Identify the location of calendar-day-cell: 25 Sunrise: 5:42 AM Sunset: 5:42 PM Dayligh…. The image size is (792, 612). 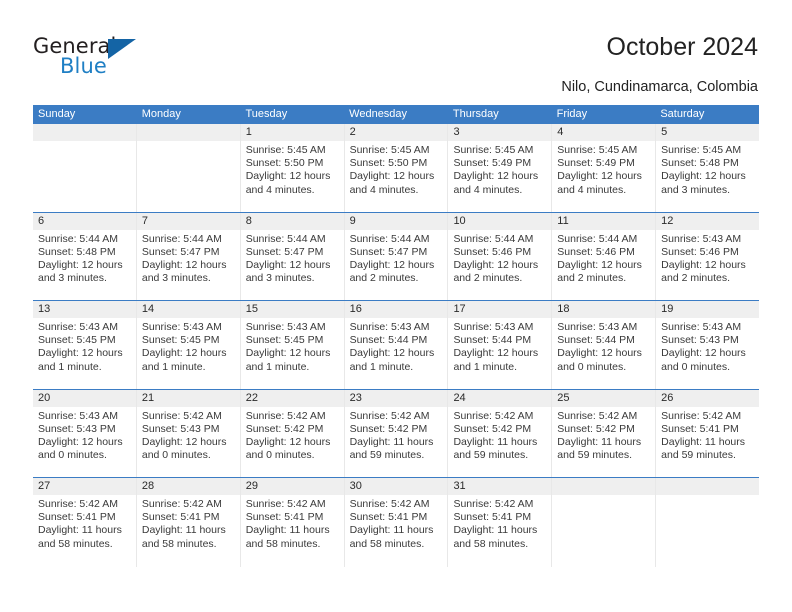
(604, 433).